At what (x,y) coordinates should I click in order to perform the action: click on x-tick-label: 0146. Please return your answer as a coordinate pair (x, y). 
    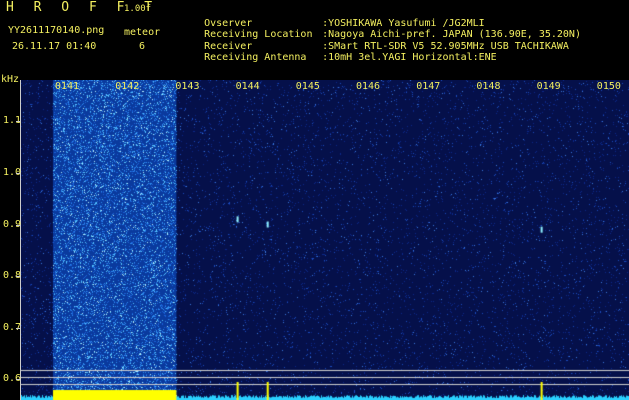
    Looking at the image, I should click on (368, 86).